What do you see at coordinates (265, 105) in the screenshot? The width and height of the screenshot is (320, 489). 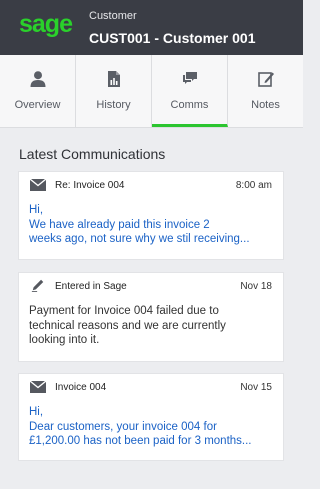 I see `tab-label: Notes` at bounding box center [265, 105].